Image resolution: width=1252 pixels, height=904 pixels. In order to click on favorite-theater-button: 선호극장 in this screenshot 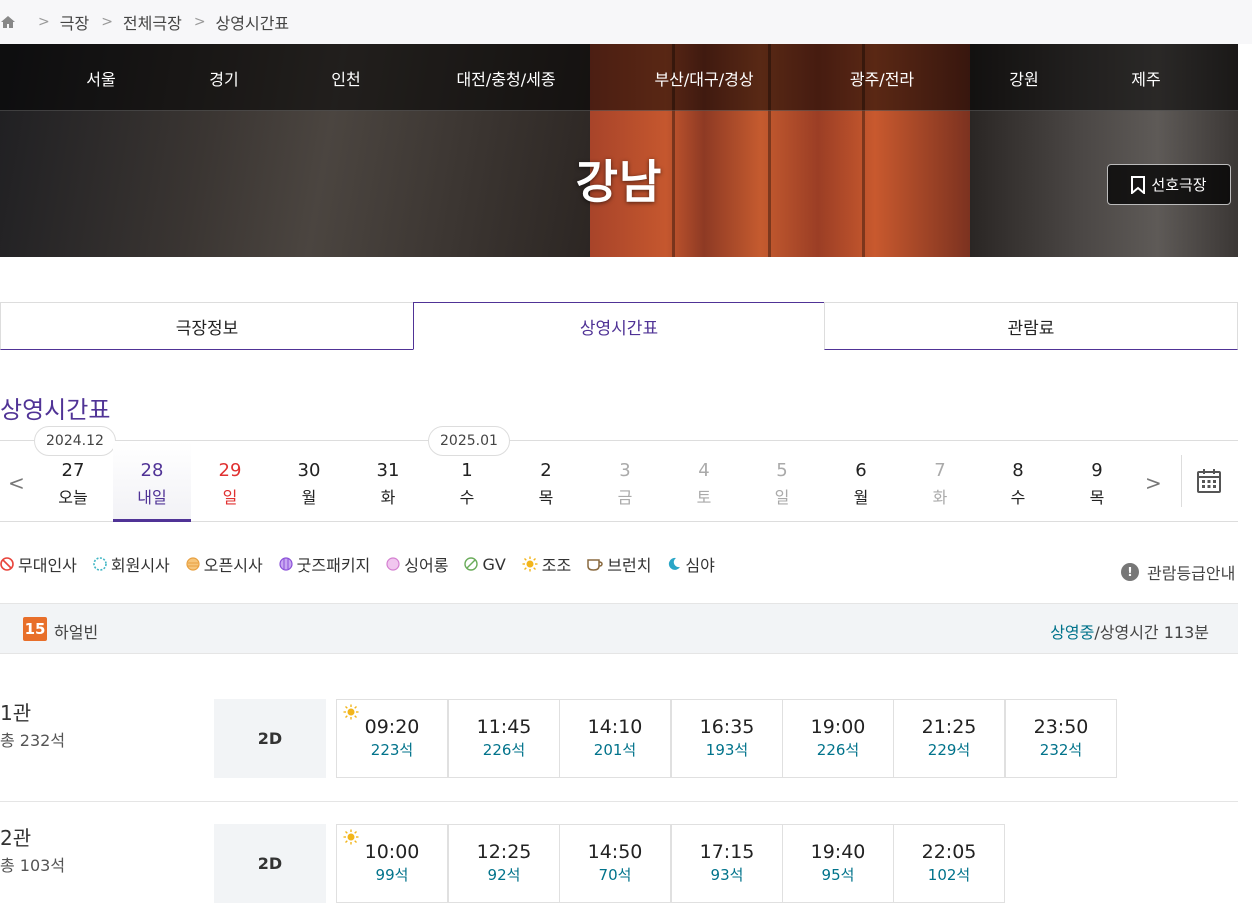, I will do `click(1169, 184)`.